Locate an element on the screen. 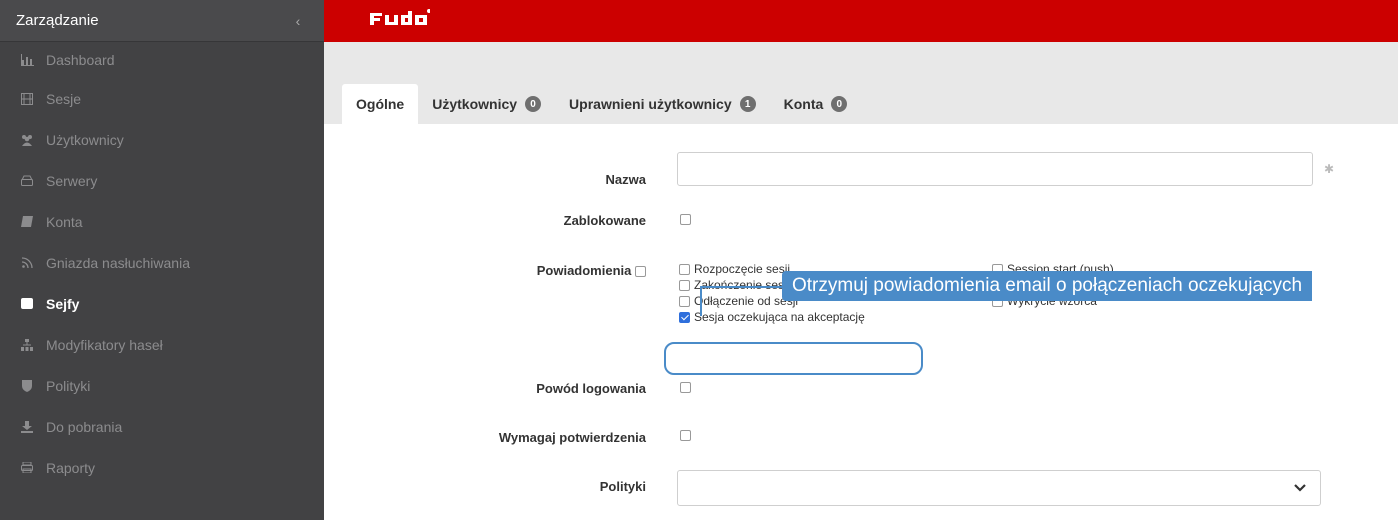  login-reason-label: Powód logowania is located at coordinates (591, 388).